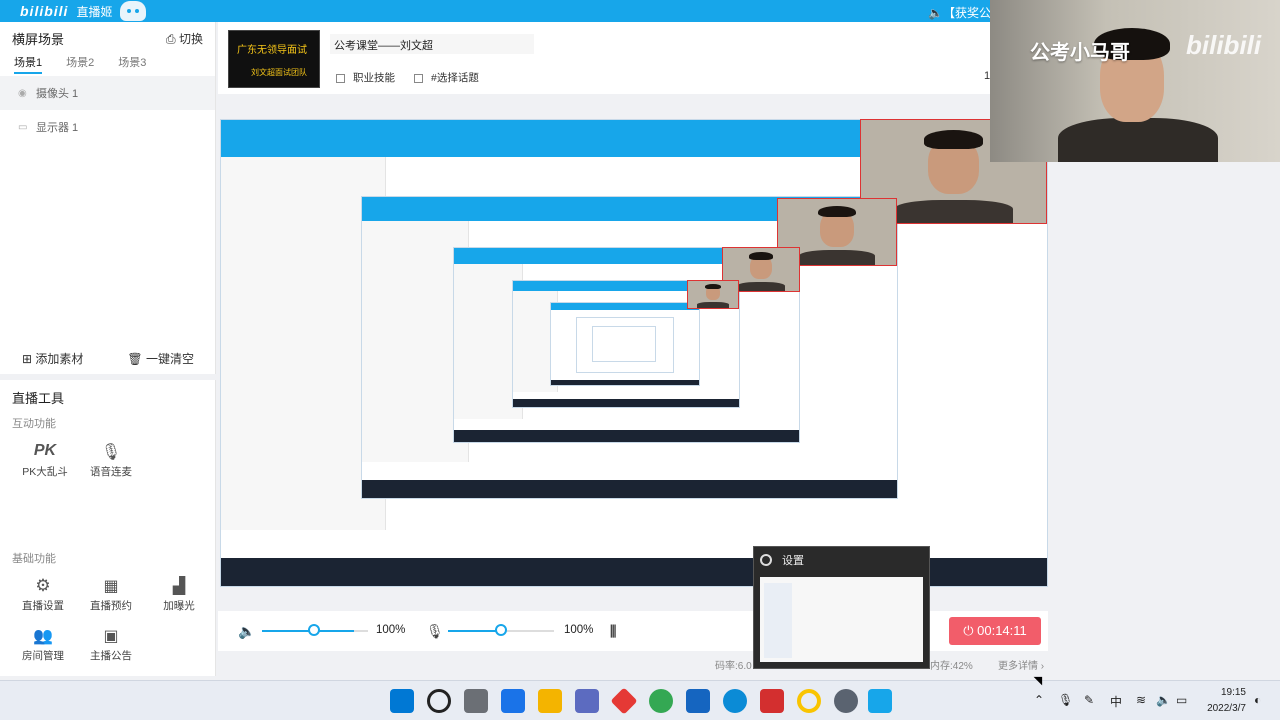 Image resolution: width=1280 pixels, height=720 pixels. Describe the element at coordinates (1222, 701) in the screenshot. I see `clock: 19:15 2022/3/7` at that location.